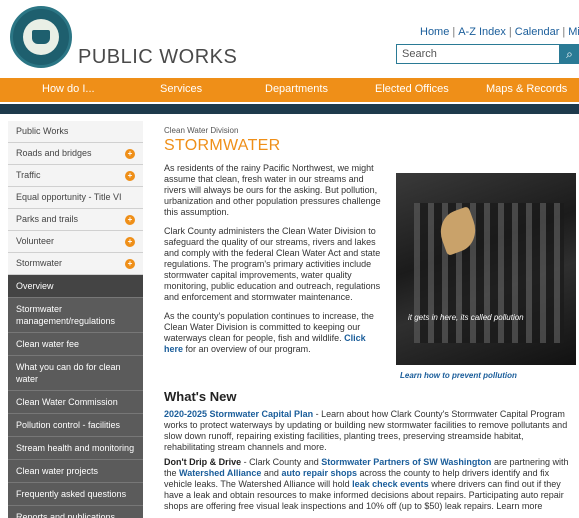 This screenshot has width=579, height=518. What do you see at coordinates (75, 471) in the screenshot?
I see `subnav-projects: Clean water projects` at bounding box center [75, 471].